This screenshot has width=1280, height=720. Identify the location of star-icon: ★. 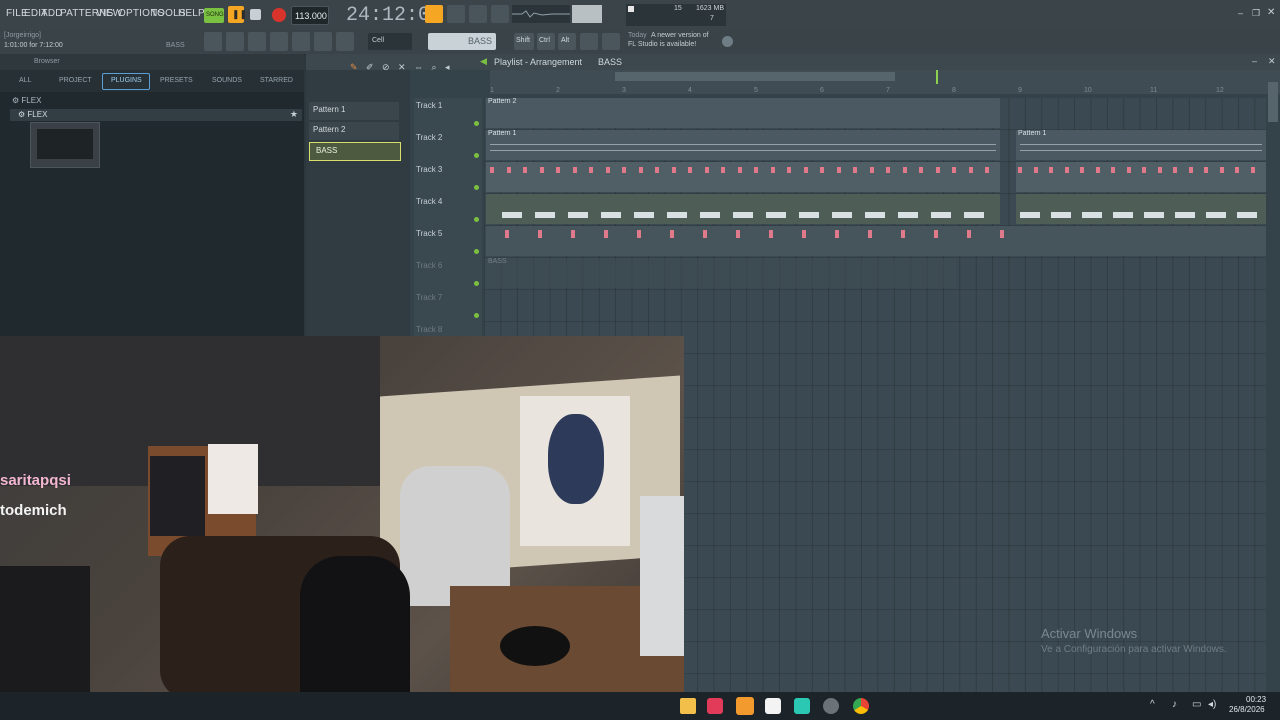
(294, 114).